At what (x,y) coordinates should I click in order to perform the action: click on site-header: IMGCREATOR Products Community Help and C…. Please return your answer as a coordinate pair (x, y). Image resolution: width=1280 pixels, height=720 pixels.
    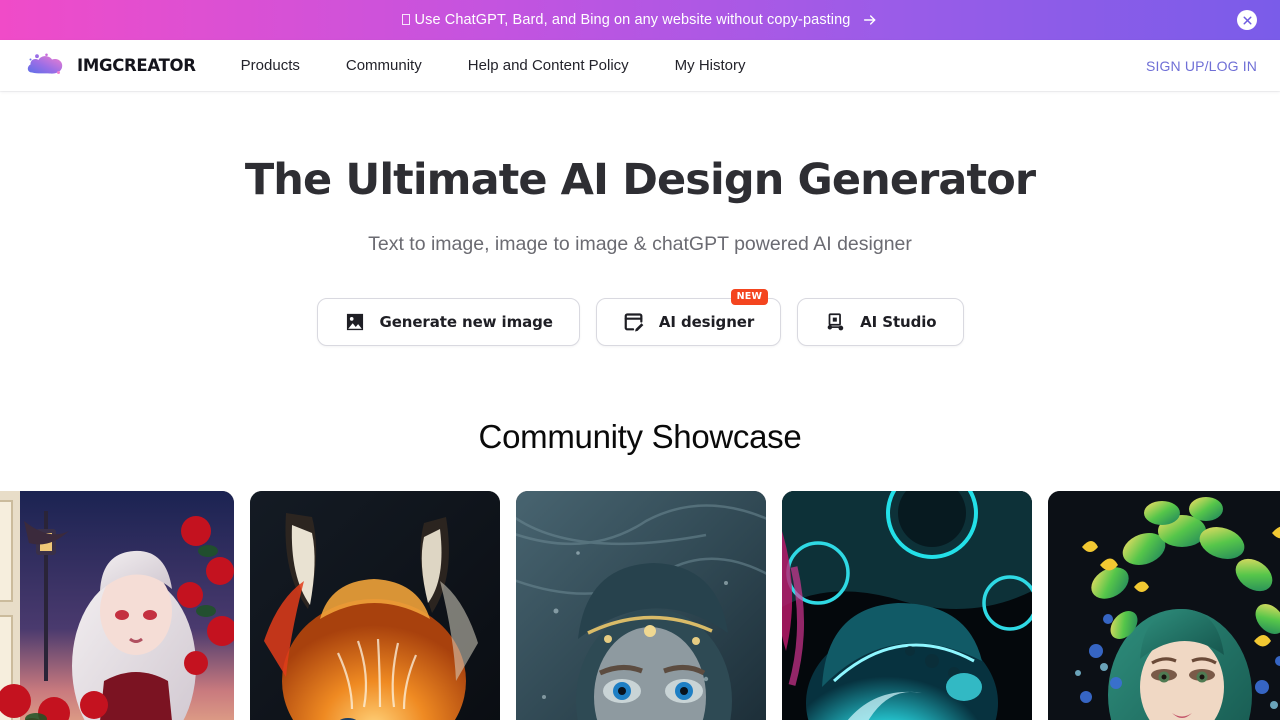
    Looking at the image, I should click on (640, 65).